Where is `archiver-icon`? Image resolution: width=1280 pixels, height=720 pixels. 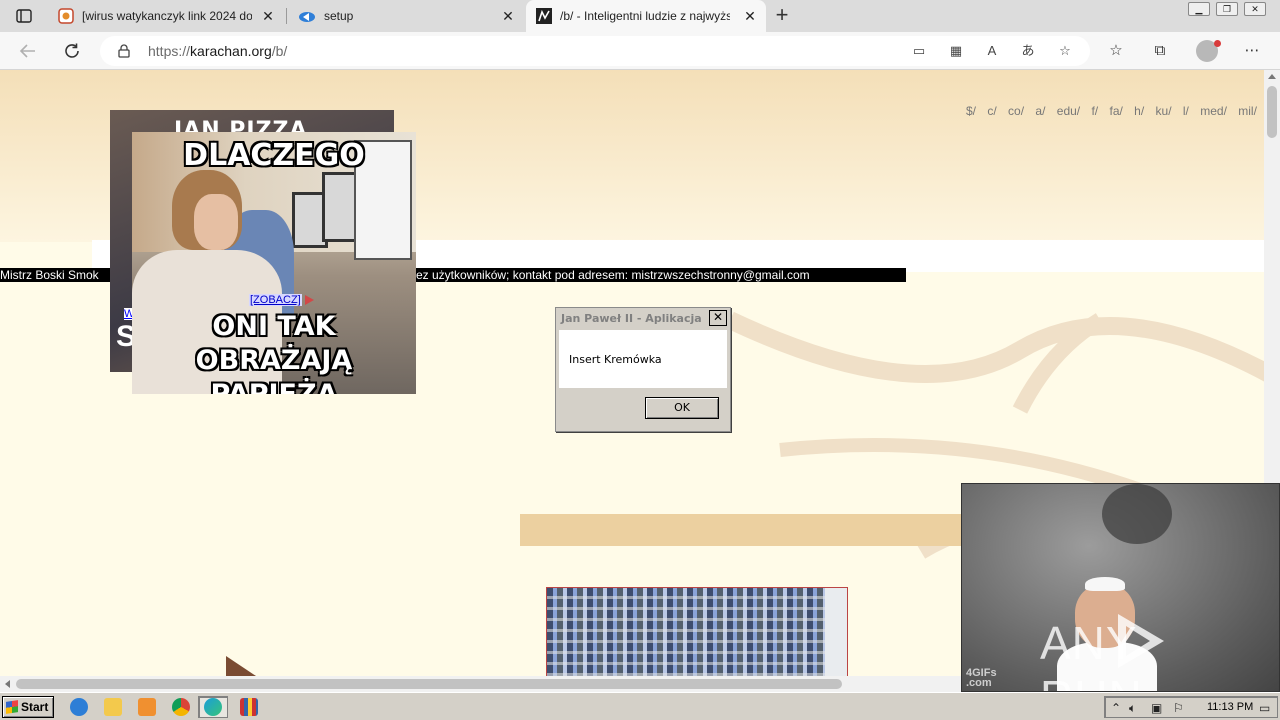
archiver-icon is located at coordinates (249, 707).